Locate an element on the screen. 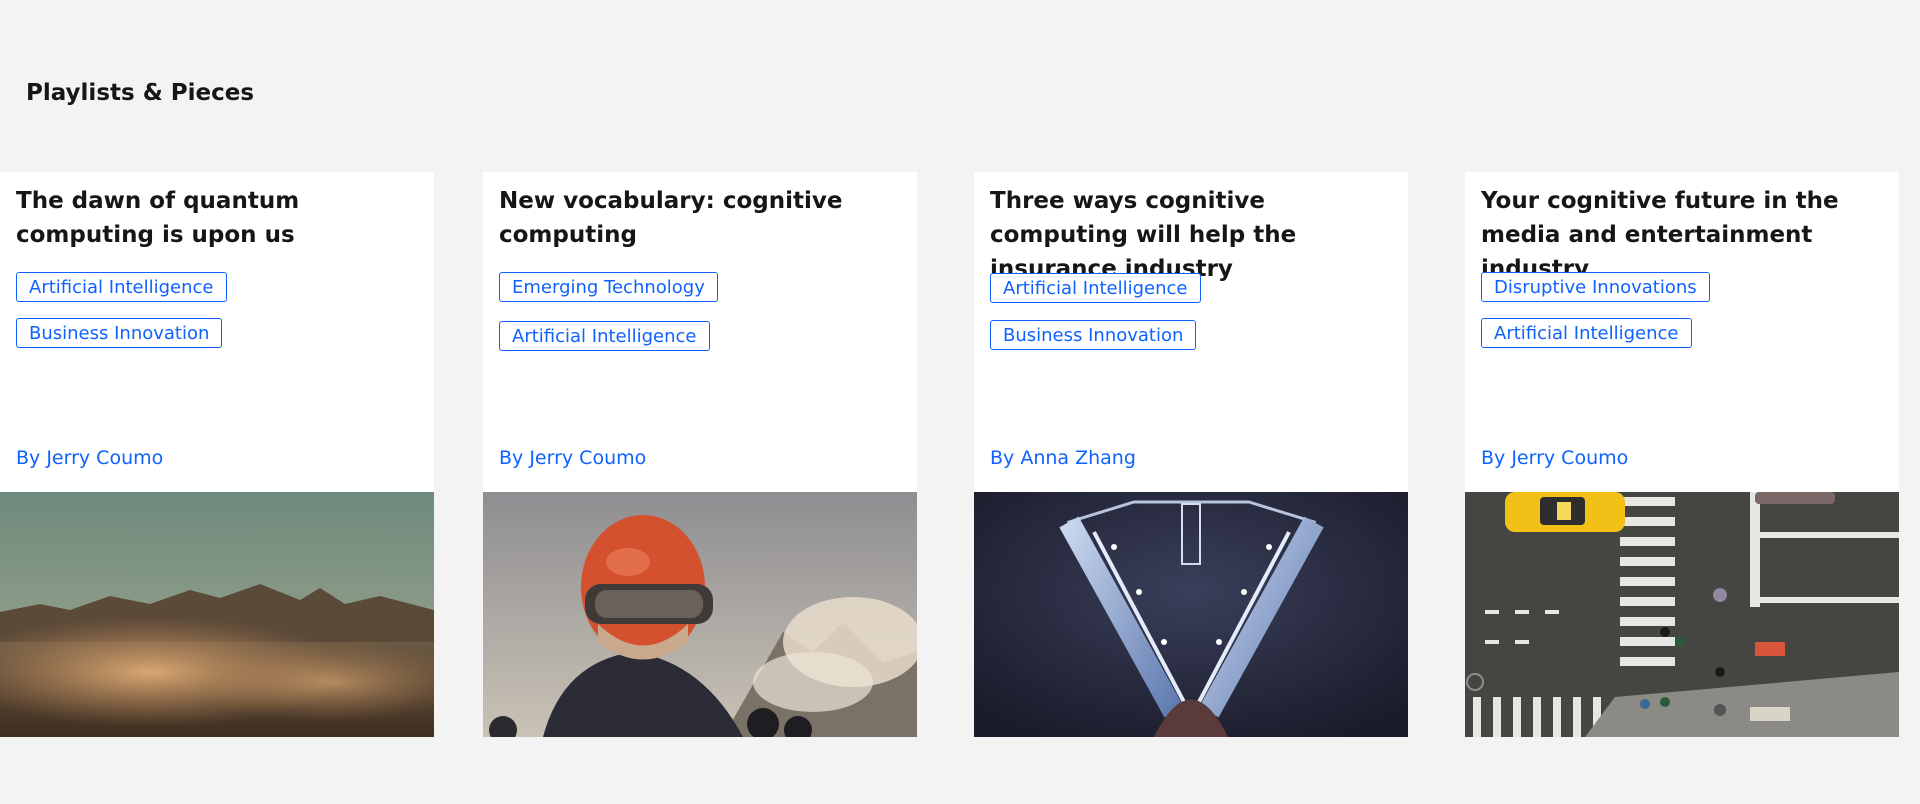  street-crosswalk-image is located at coordinates (1682, 614).